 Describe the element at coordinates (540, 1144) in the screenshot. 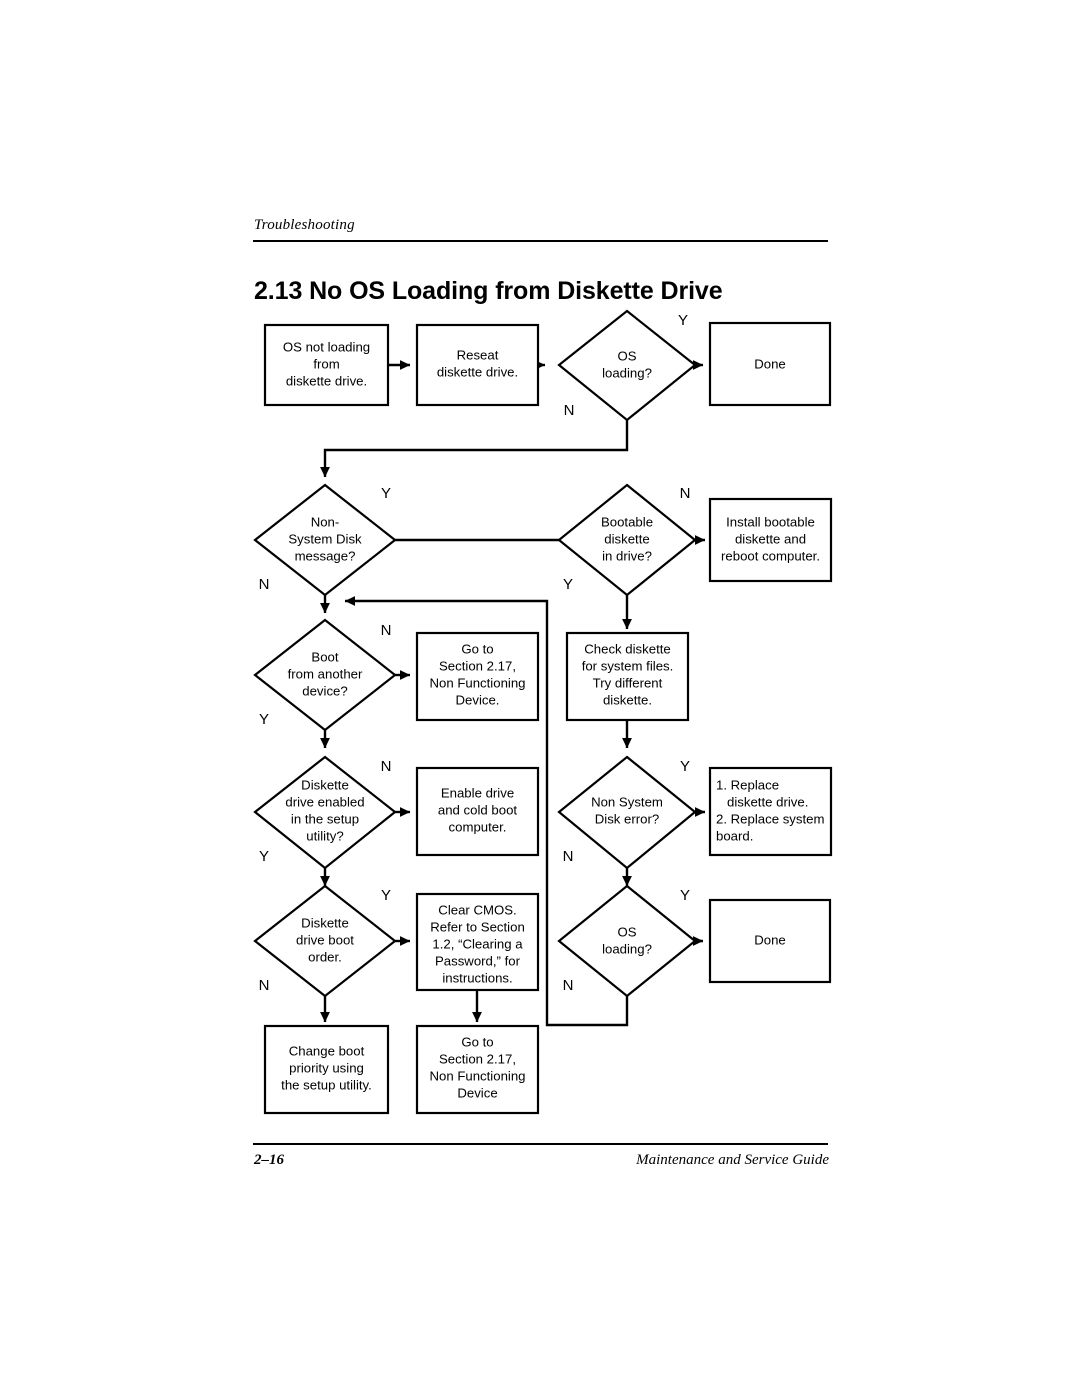

I see `footer-rule` at that location.